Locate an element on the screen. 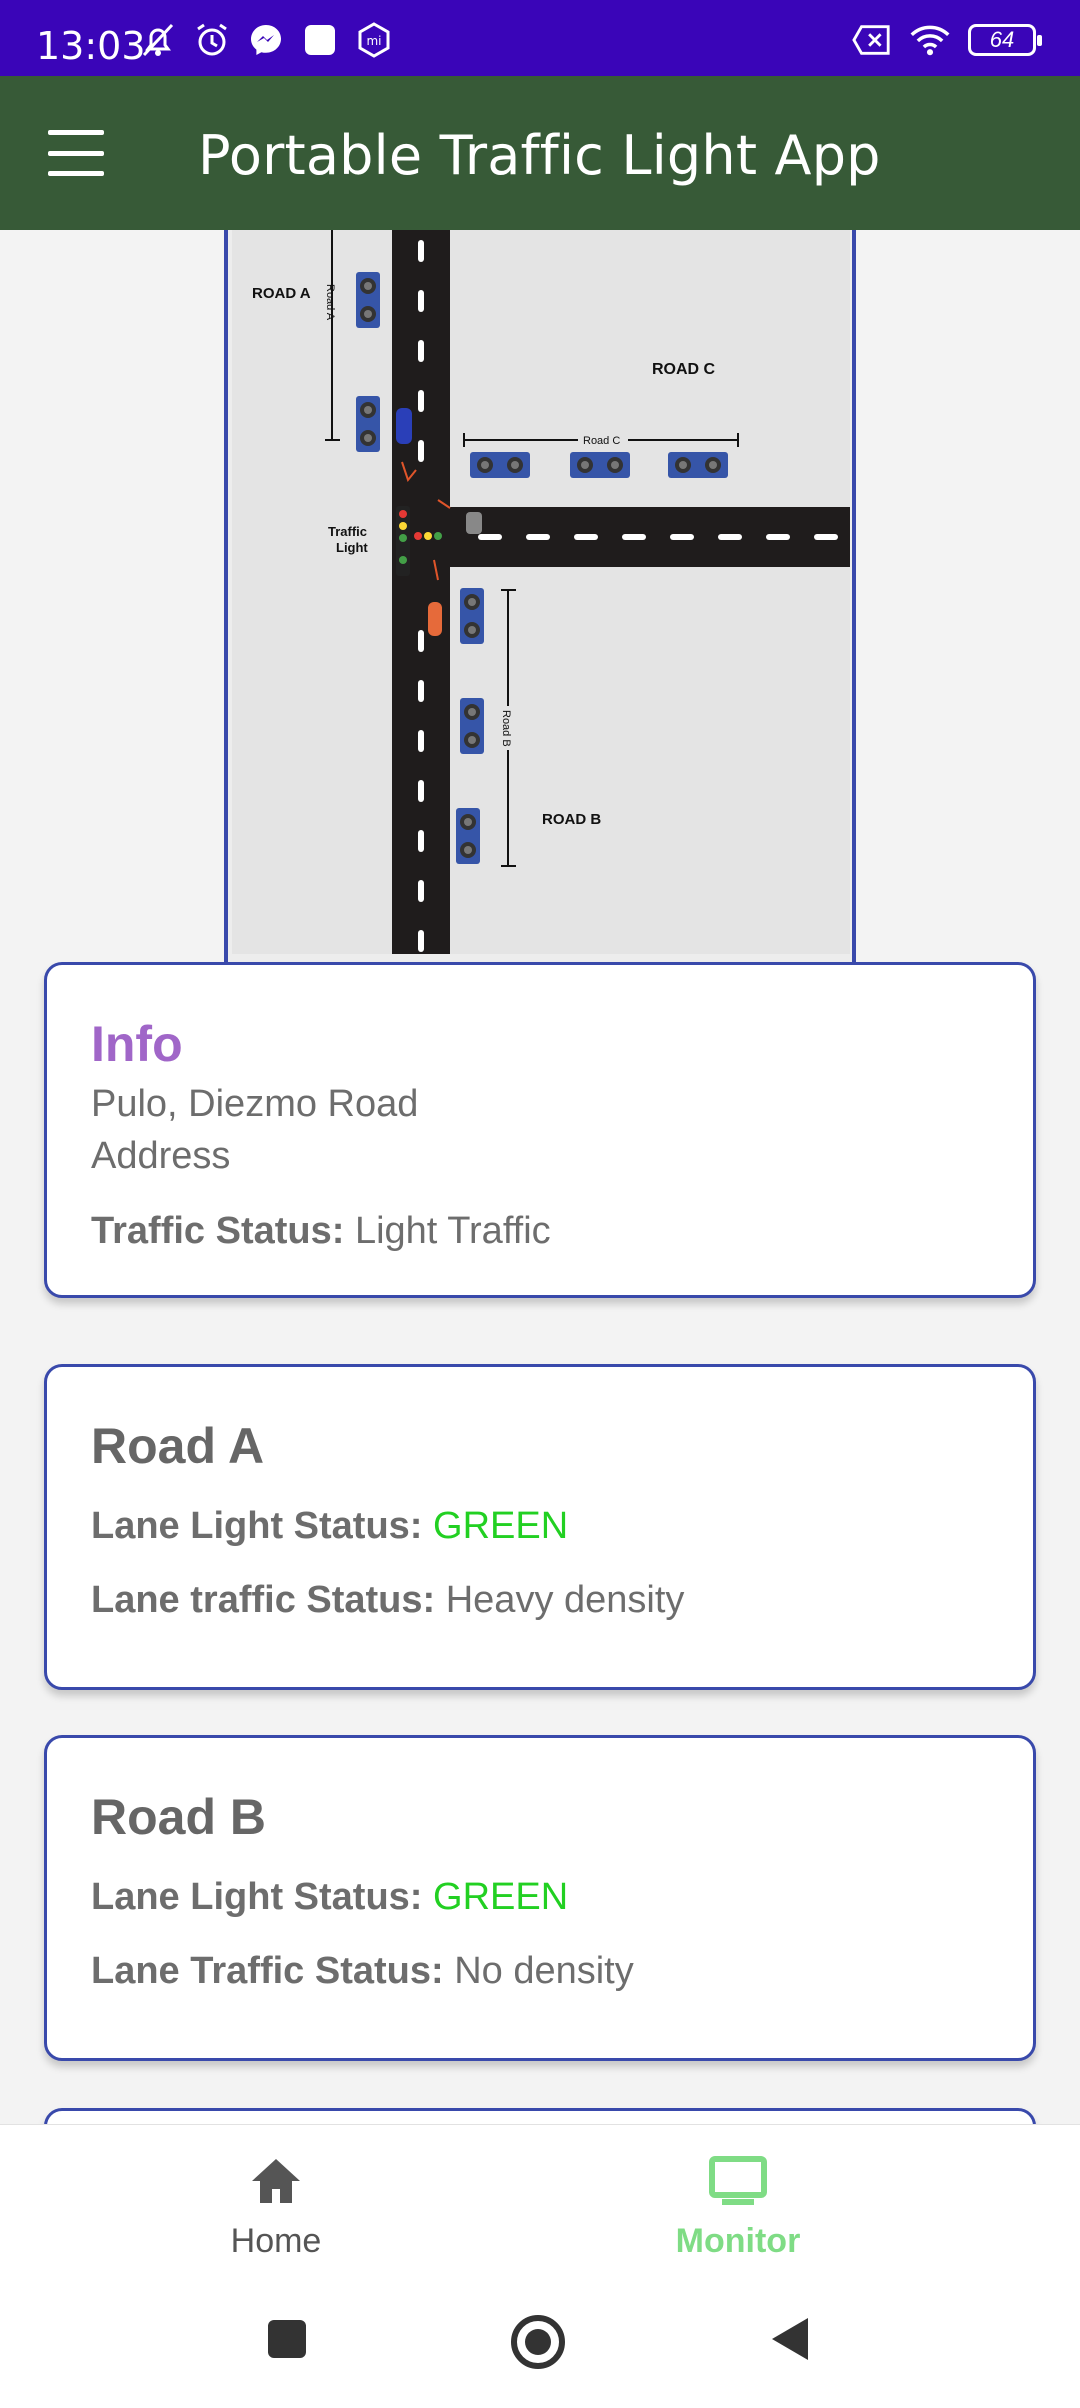 This screenshot has width=1080, height=2408. lane-traffic-label: Lane traffic Status: is located at coordinates (263, 1600).